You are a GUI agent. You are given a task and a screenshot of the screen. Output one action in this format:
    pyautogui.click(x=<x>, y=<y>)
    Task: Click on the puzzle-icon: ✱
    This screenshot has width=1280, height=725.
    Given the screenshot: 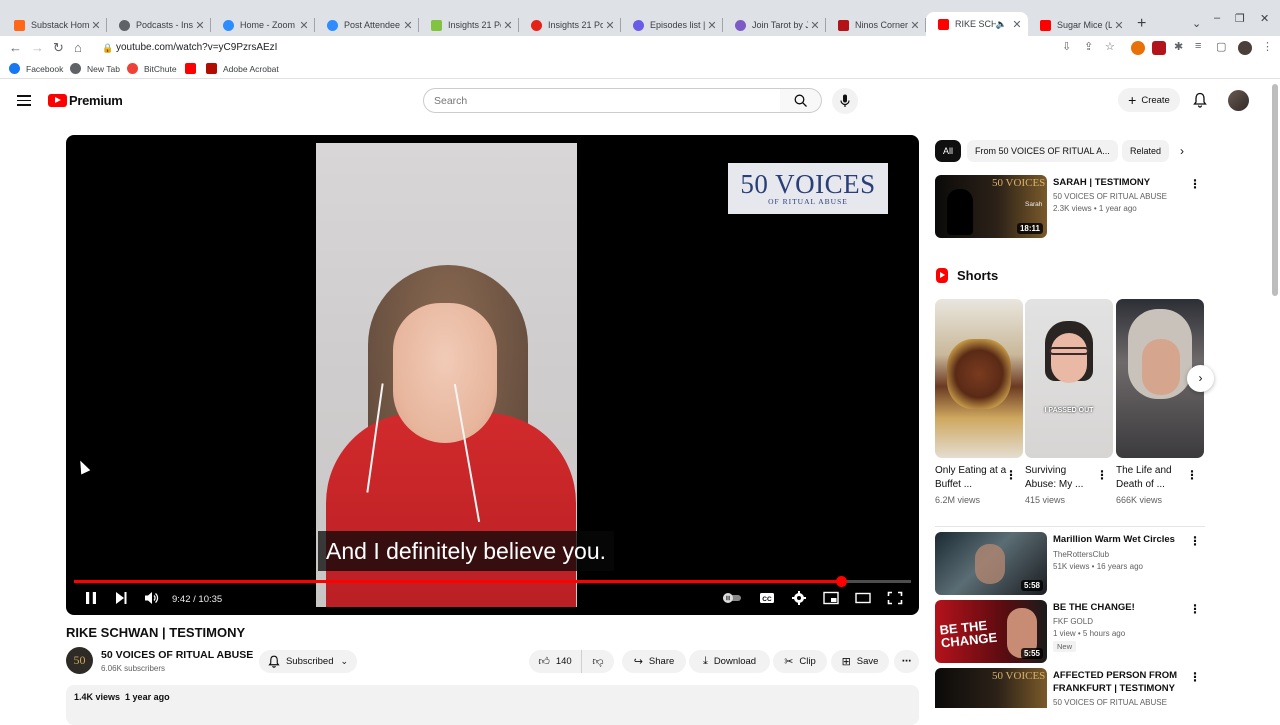 What is the action you would take?
    pyautogui.click(x=1178, y=46)
    